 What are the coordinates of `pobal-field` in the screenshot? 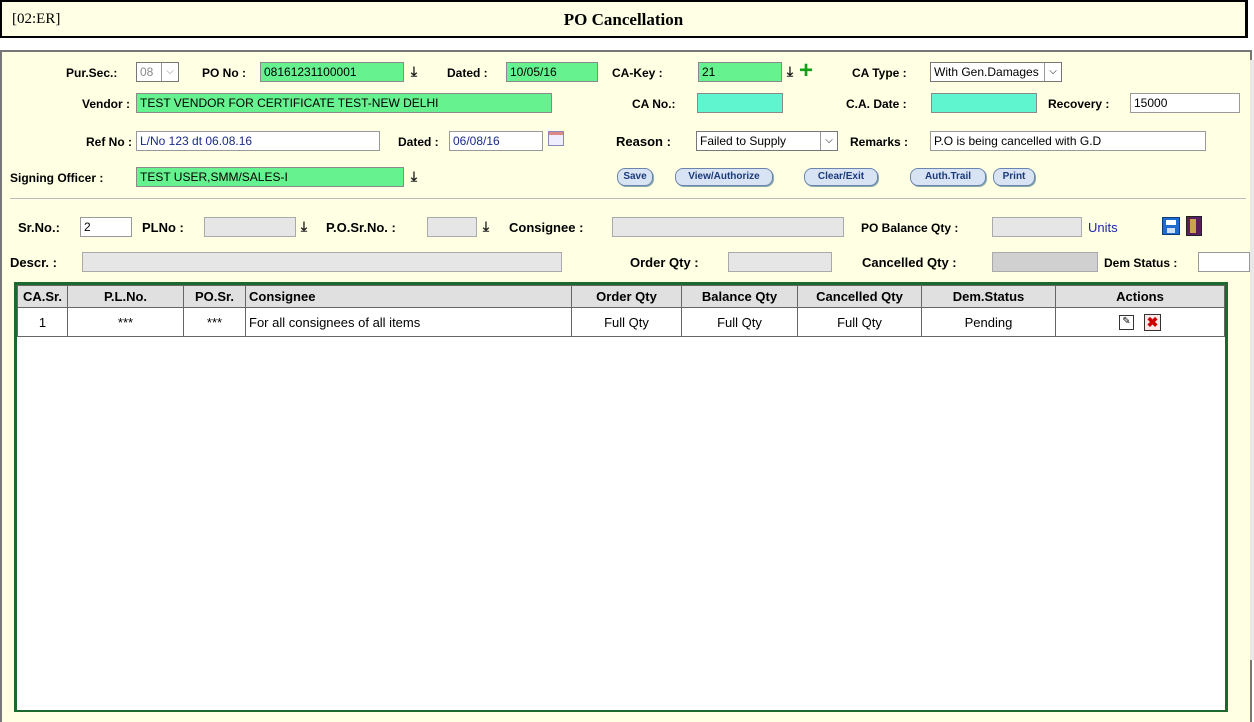 It's located at (1037, 227).